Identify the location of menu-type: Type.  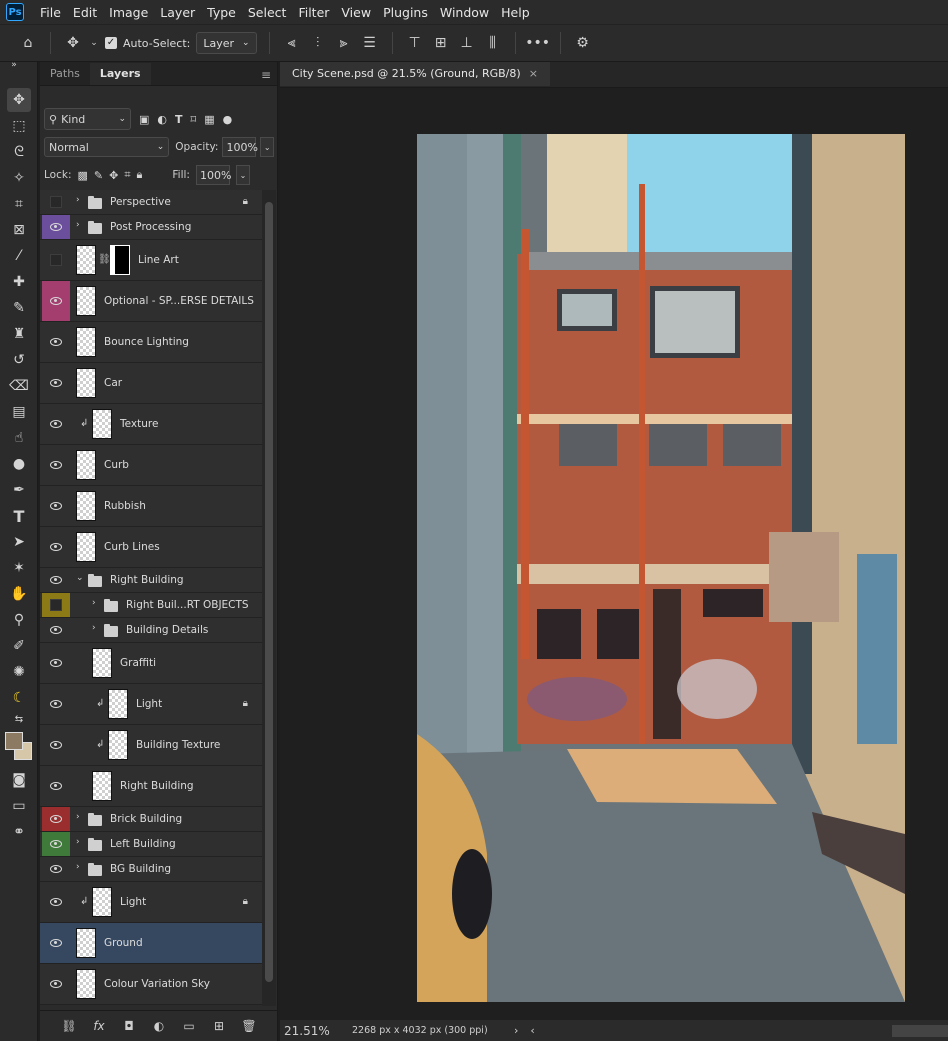
(221, 12).